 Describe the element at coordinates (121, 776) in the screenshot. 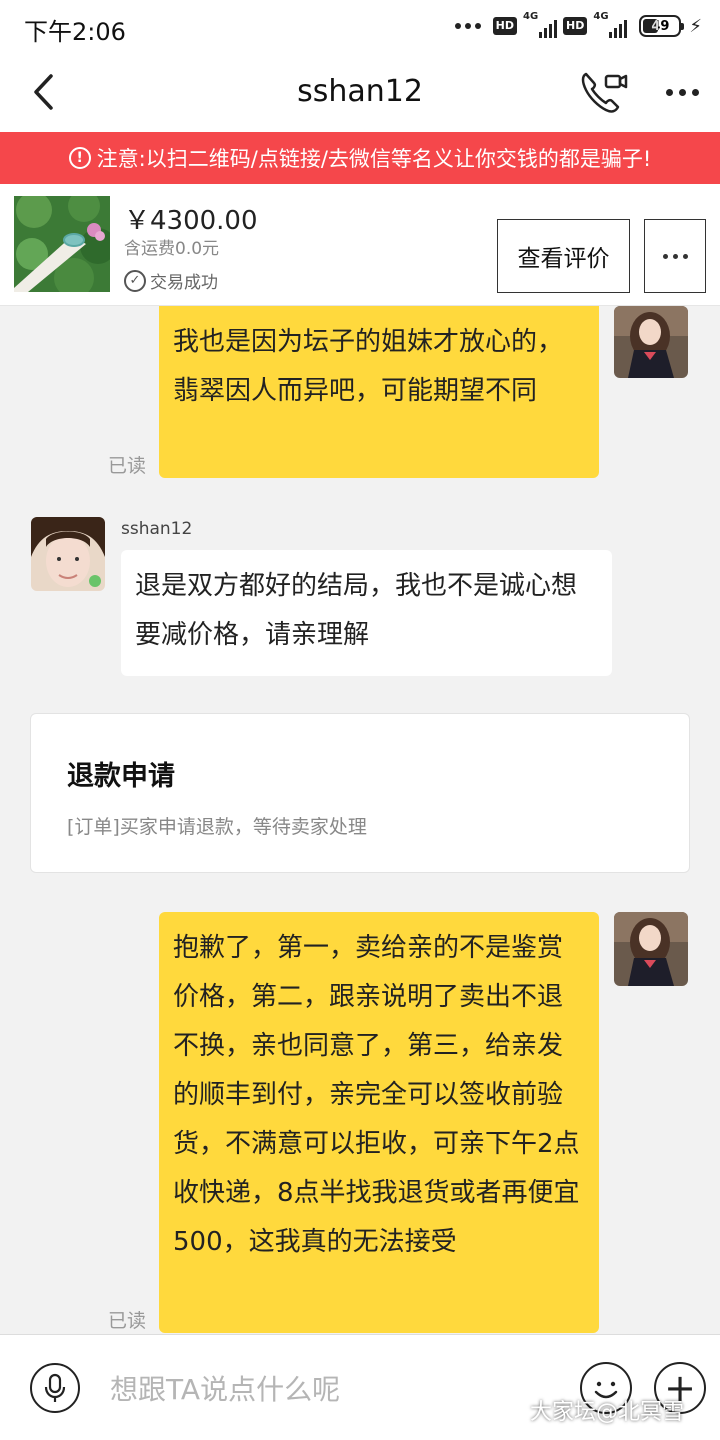

I see `refund-title: 退款申请` at that location.